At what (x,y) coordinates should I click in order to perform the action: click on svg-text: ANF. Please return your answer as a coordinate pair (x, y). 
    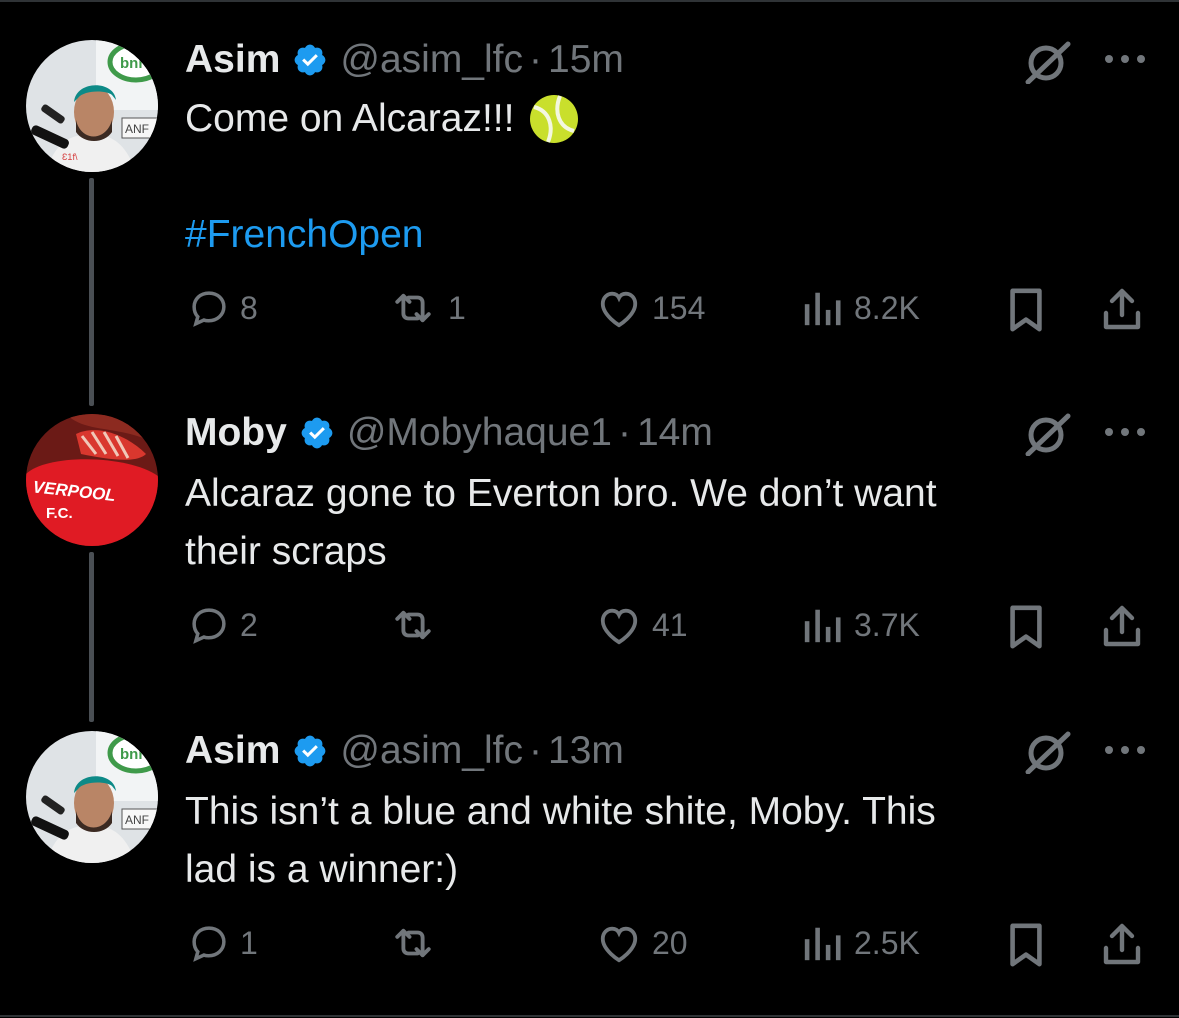
    Looking at the image, I should click on (137, 820).